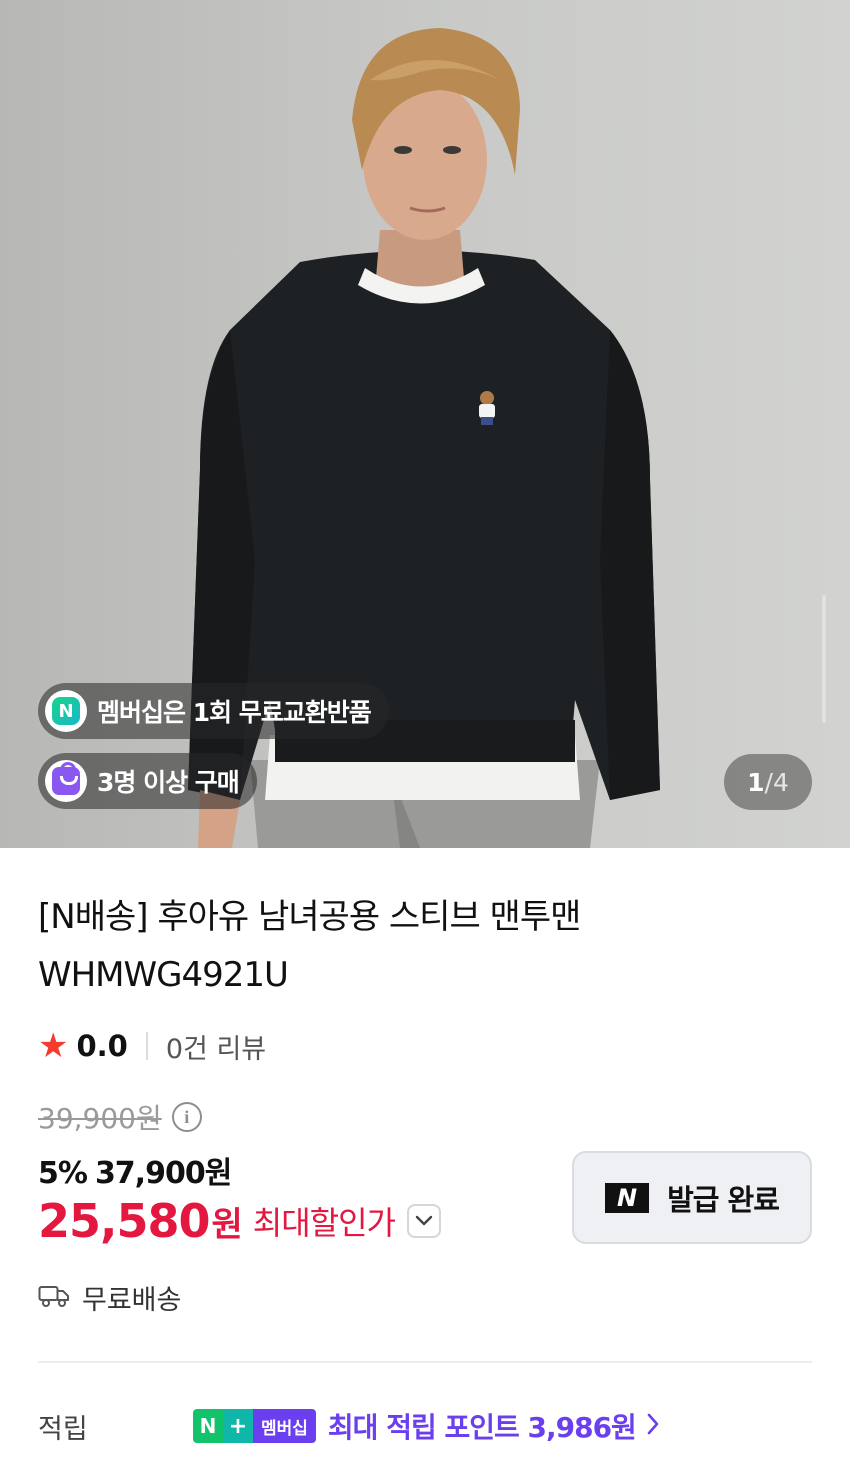 This screenshot has height=1478, width=850. What do you see at coordinates (768, 782) in the screenshot?
I see `image-page-counter: 1 / 4` at bounding box center [768, 782].